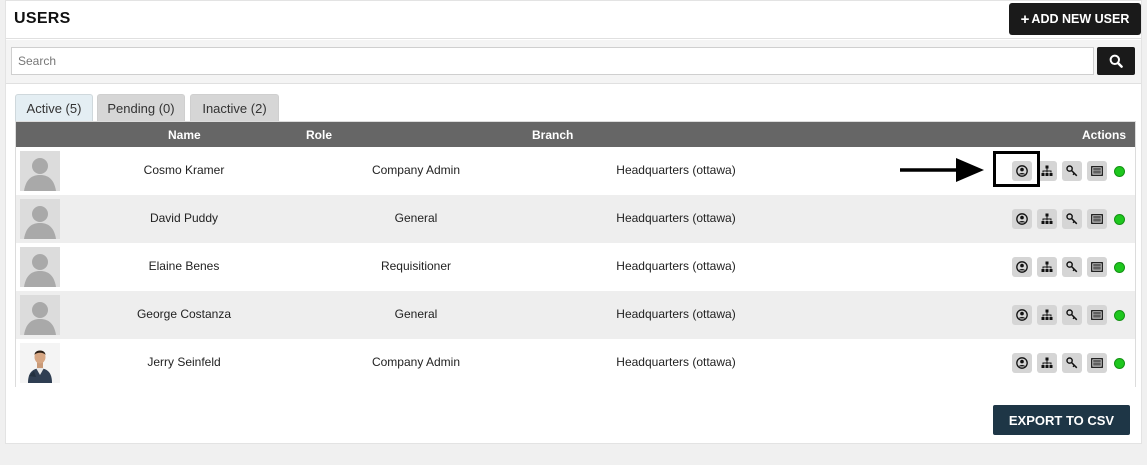 The image size is (1147, 465). What do you see at coordinates (184, 314) in the screenshot?
I see `user-name: George Costanza` at bounding box center [184, 314].